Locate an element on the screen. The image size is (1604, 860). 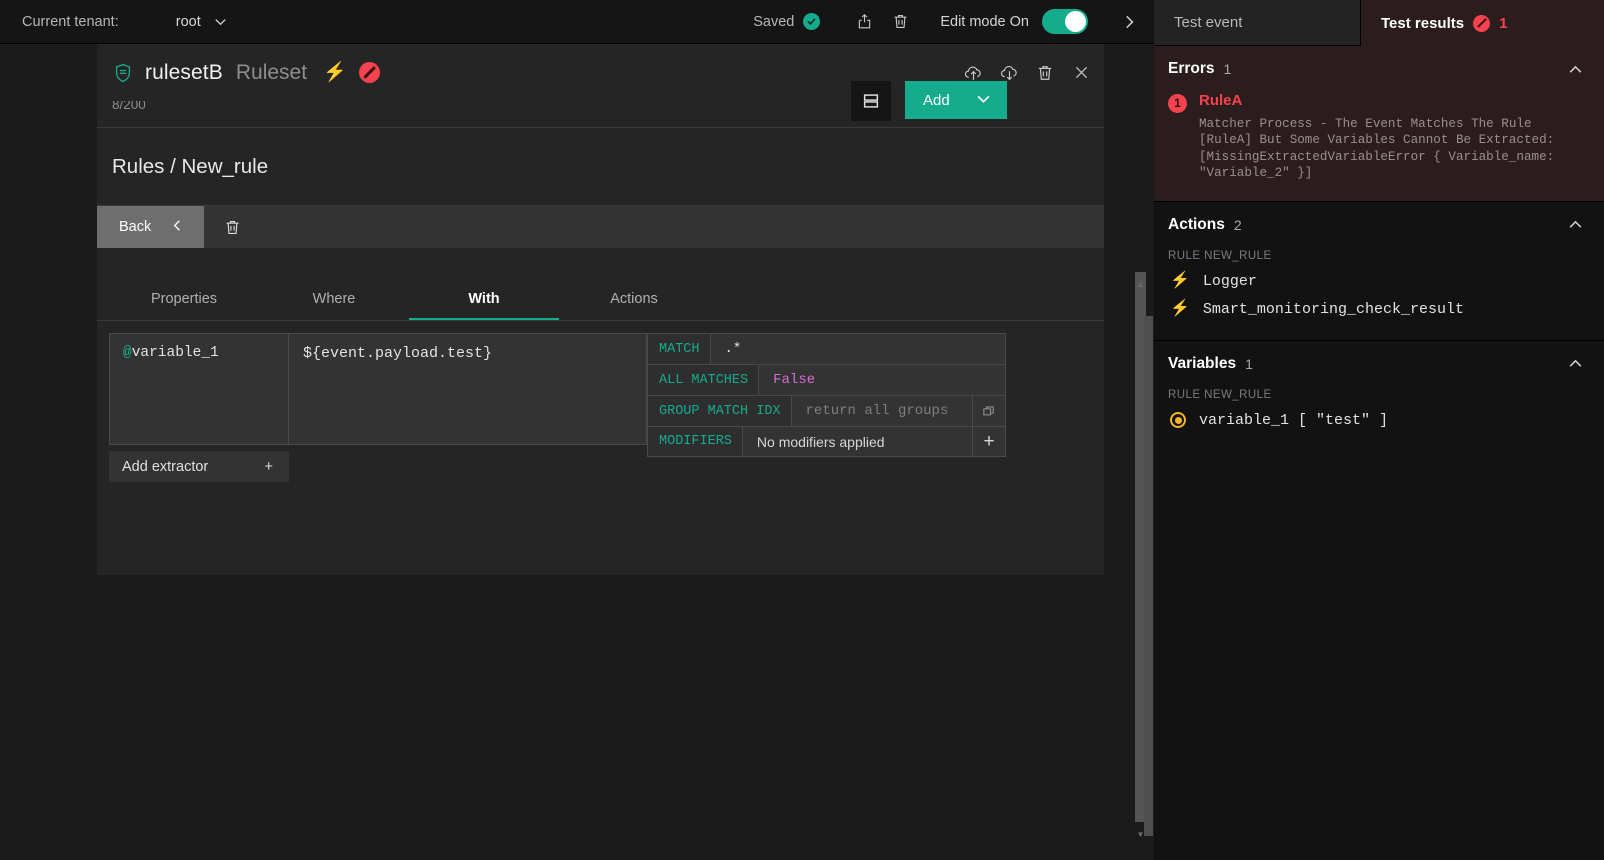
actions-rule-subheading: RULE NEW_RULE is located at coordinates (1220, 255).